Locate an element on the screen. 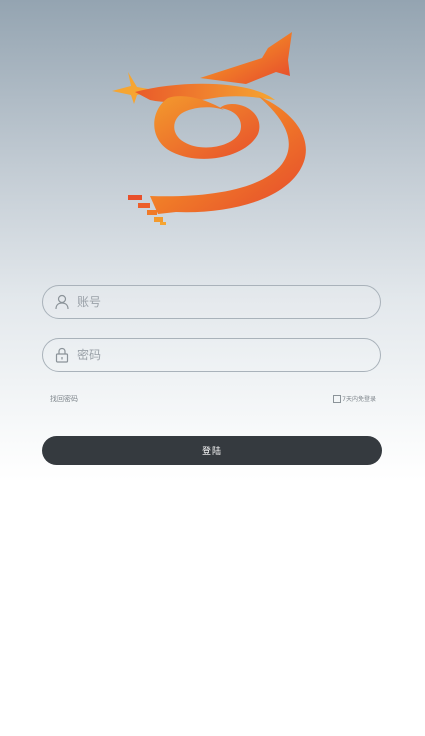 This screenshot has height=736, width=425. remember-label: 7天内免登录 is located at coordinates (359, 399).